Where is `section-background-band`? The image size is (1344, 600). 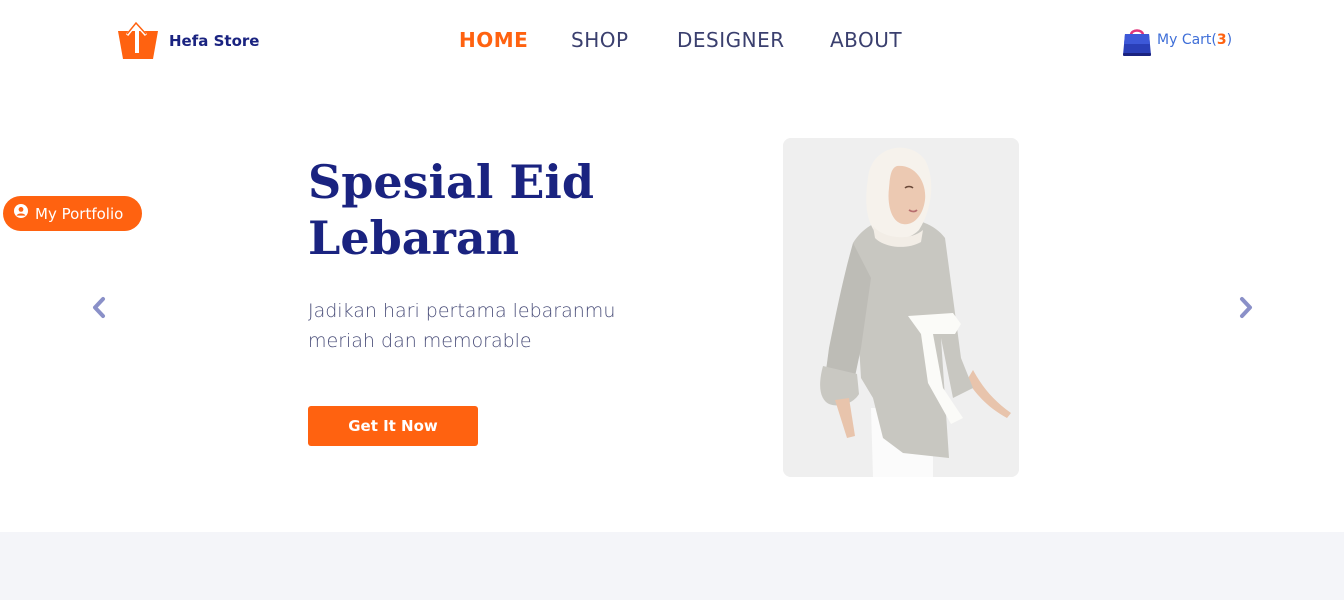 section-background-band is located at coordinates (672, 566).